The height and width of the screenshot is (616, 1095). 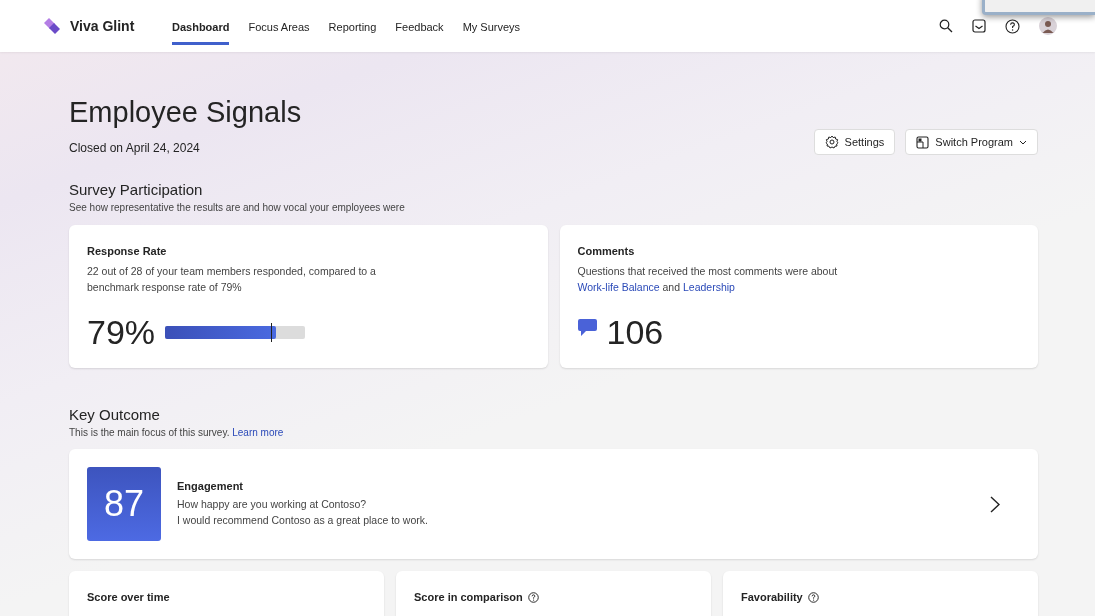 I want to click on section-title: Key Outcome, so click(x=115, y=414).